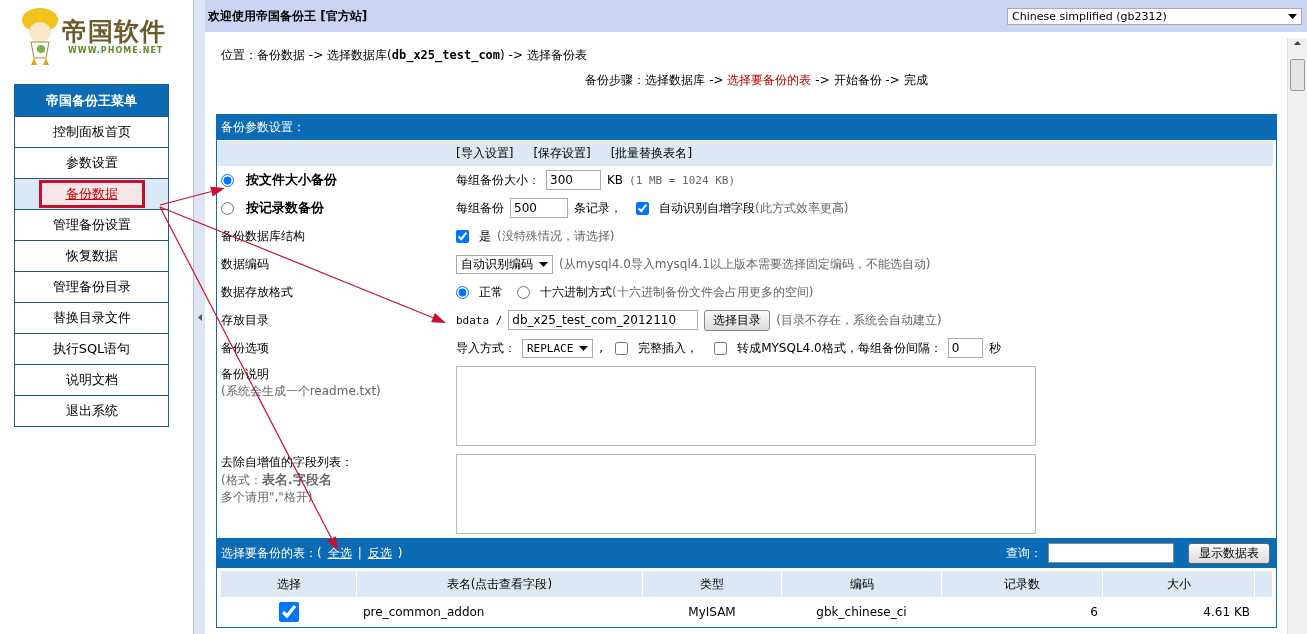 The image size is (1307, 634). Describe the element at coordinates (499, 584) in the screenshot. I see `column-header: 表名(点击查看字段)` at that location.